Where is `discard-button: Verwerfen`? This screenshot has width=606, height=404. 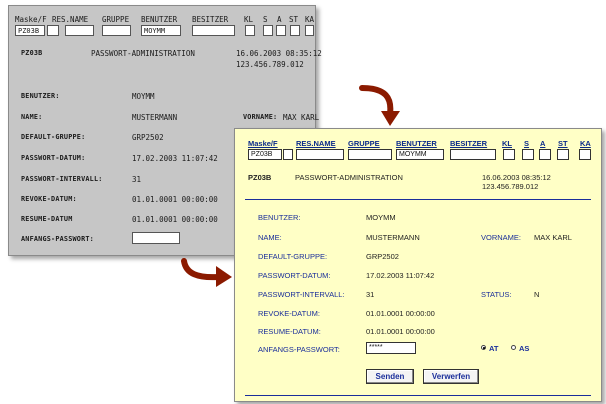 discard-button: Verwerfen is located at coordinates (451, 376).